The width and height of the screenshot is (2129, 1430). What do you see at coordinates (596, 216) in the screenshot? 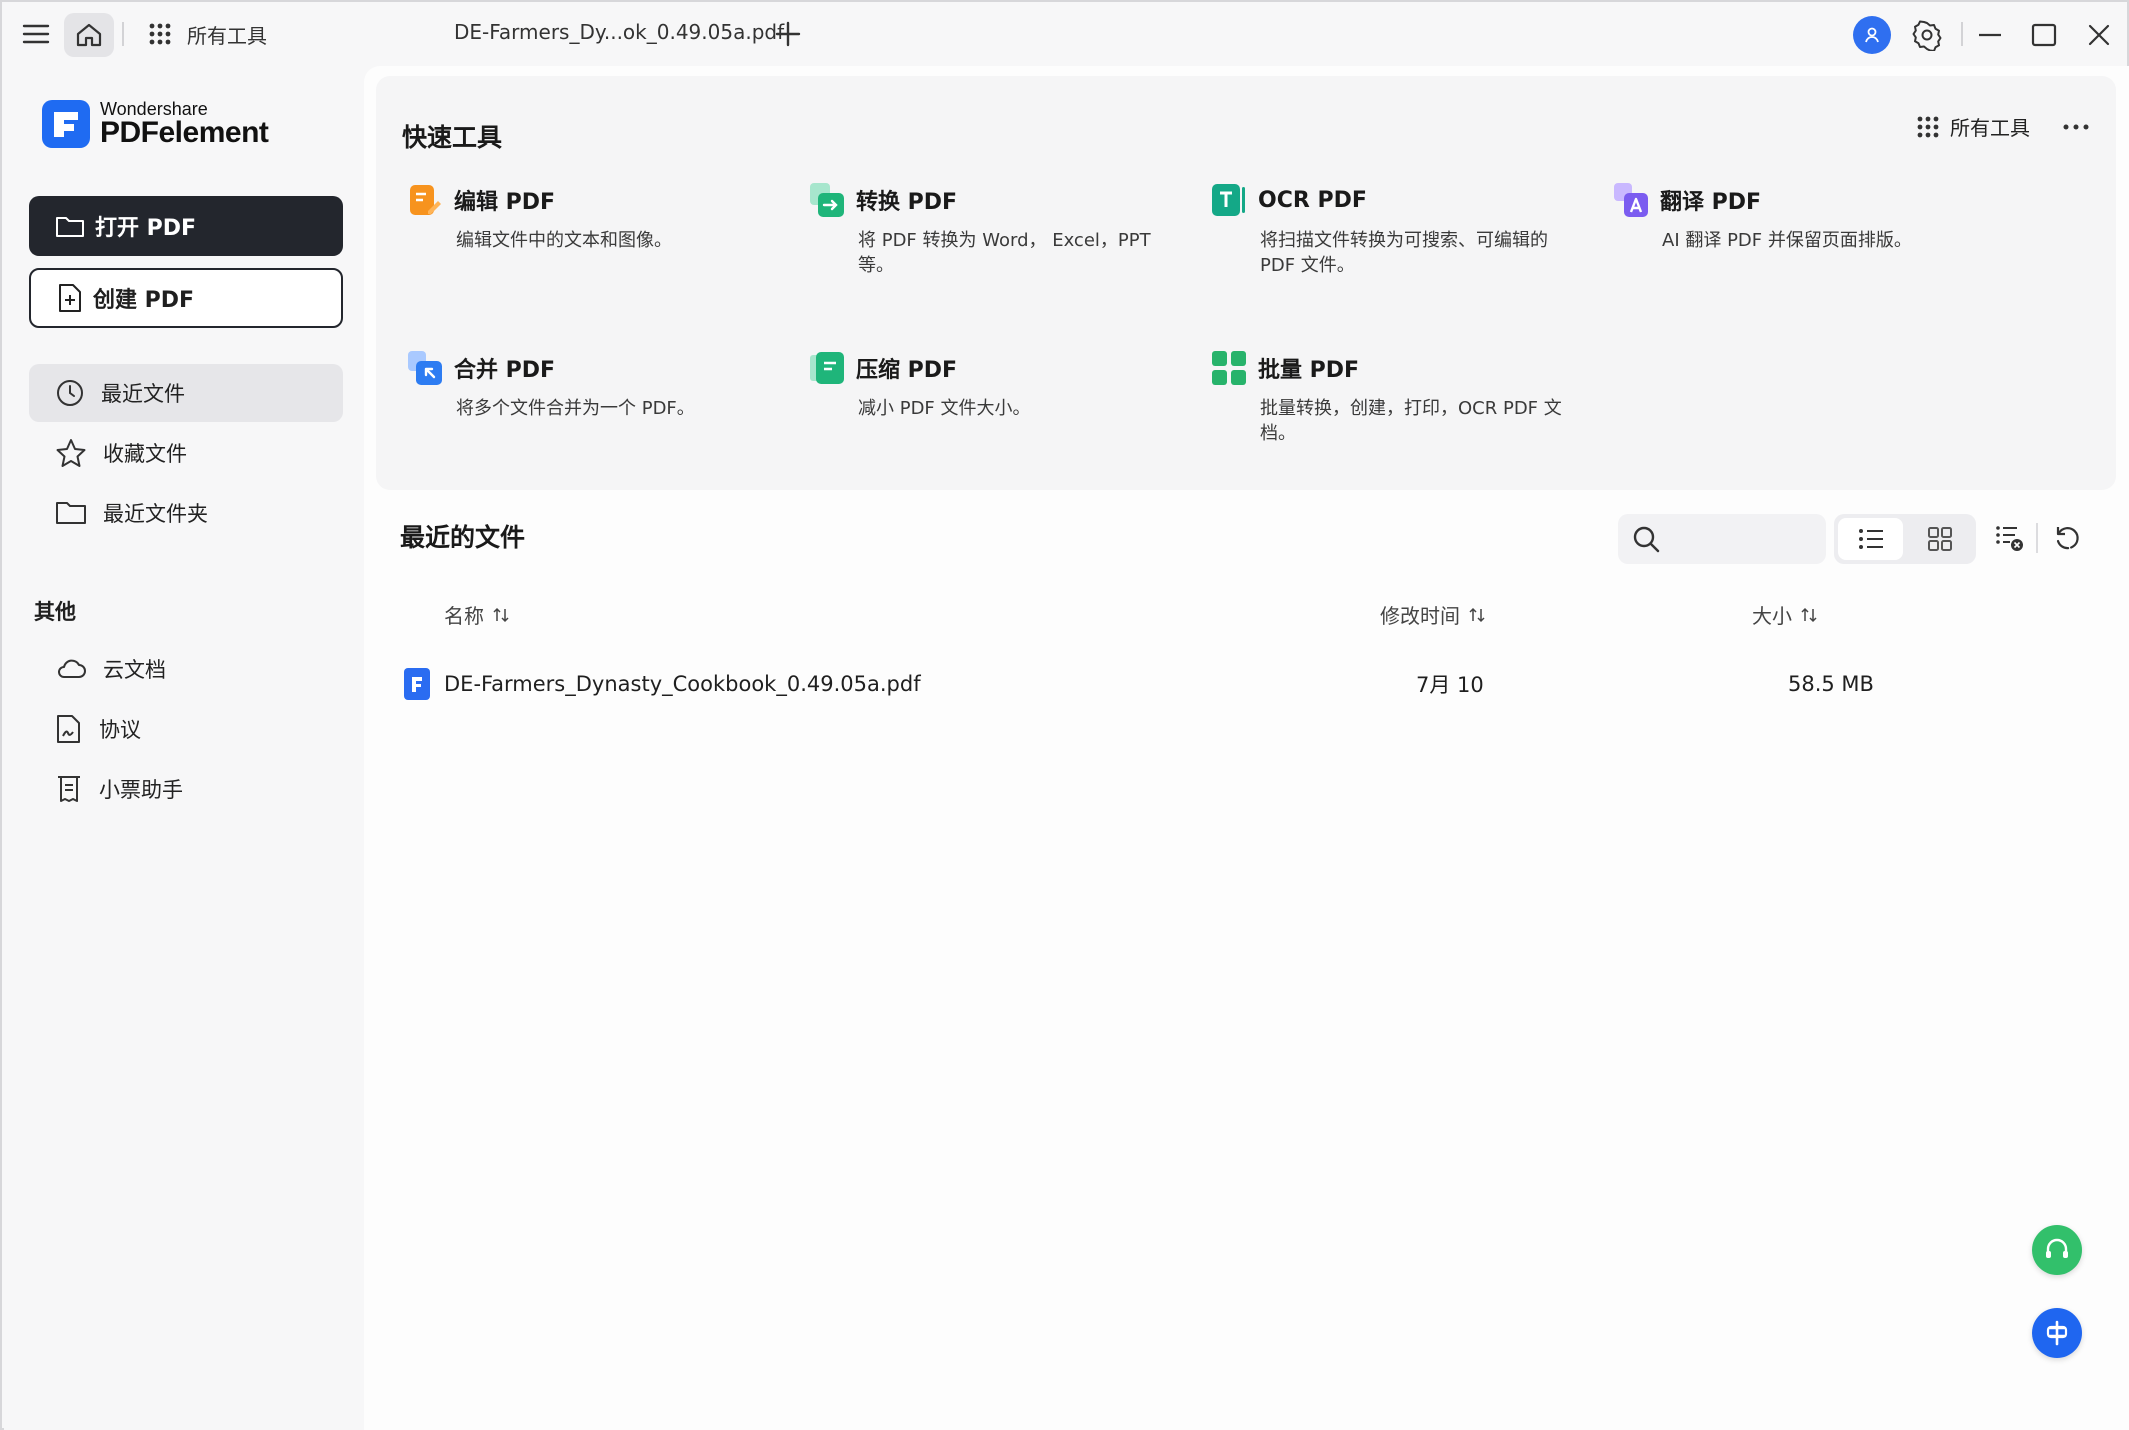
I see `tool-edit-pdf: 编辑 PDF 编辑文件中的文本和图像。` at bounding box center [596, 216].